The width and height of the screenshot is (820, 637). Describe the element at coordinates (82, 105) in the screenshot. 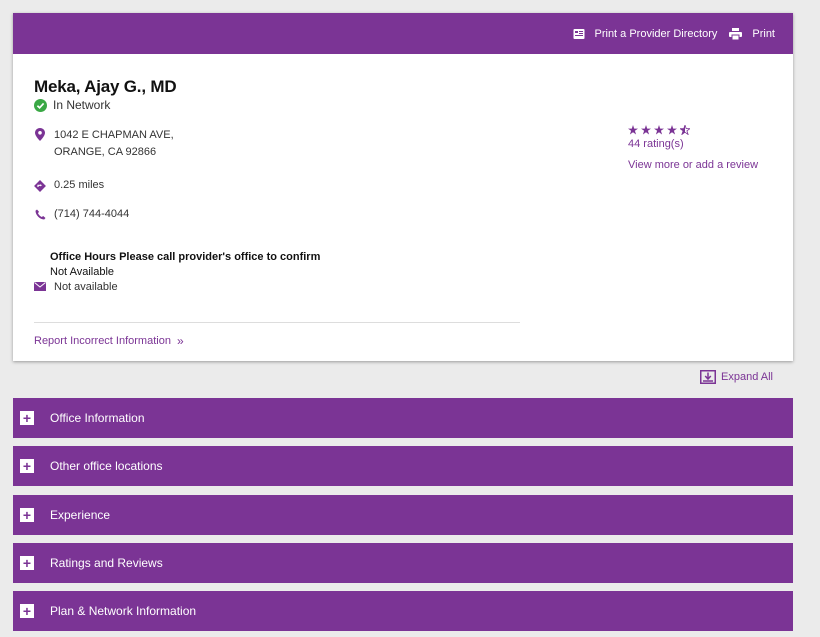

I see `network-status-label: In Network` at that location.